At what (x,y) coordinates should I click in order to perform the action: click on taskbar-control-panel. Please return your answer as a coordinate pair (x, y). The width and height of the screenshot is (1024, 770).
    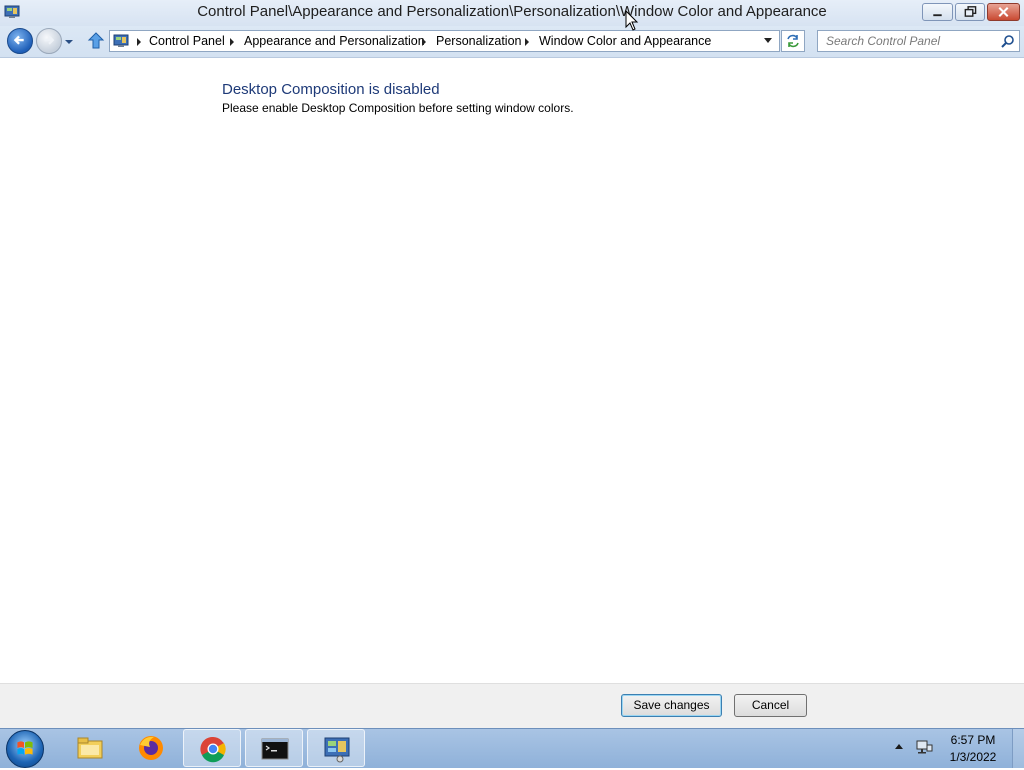
    Looking at the image, I should click on (336, 748).